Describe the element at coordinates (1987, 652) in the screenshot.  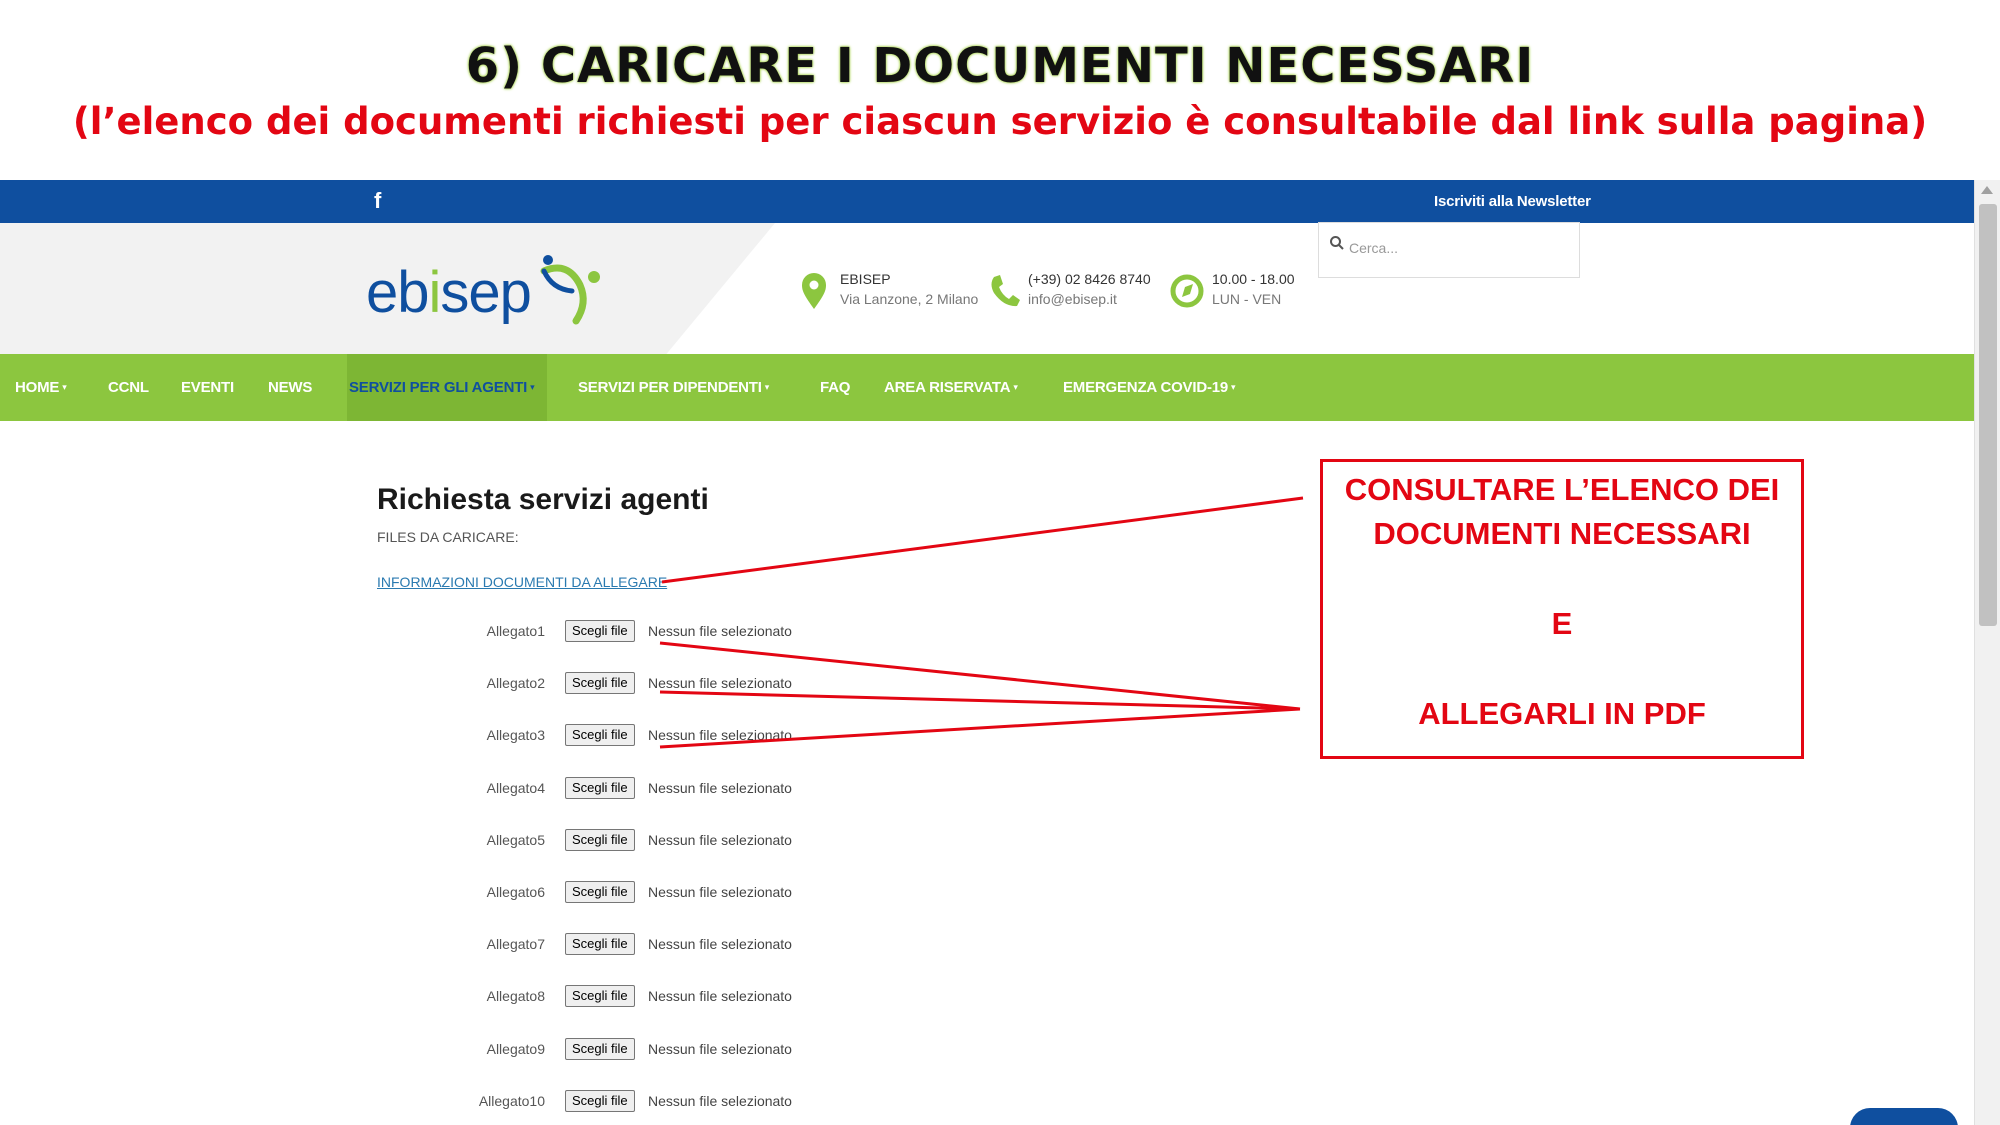
I see `page-scrollbar` at that location.